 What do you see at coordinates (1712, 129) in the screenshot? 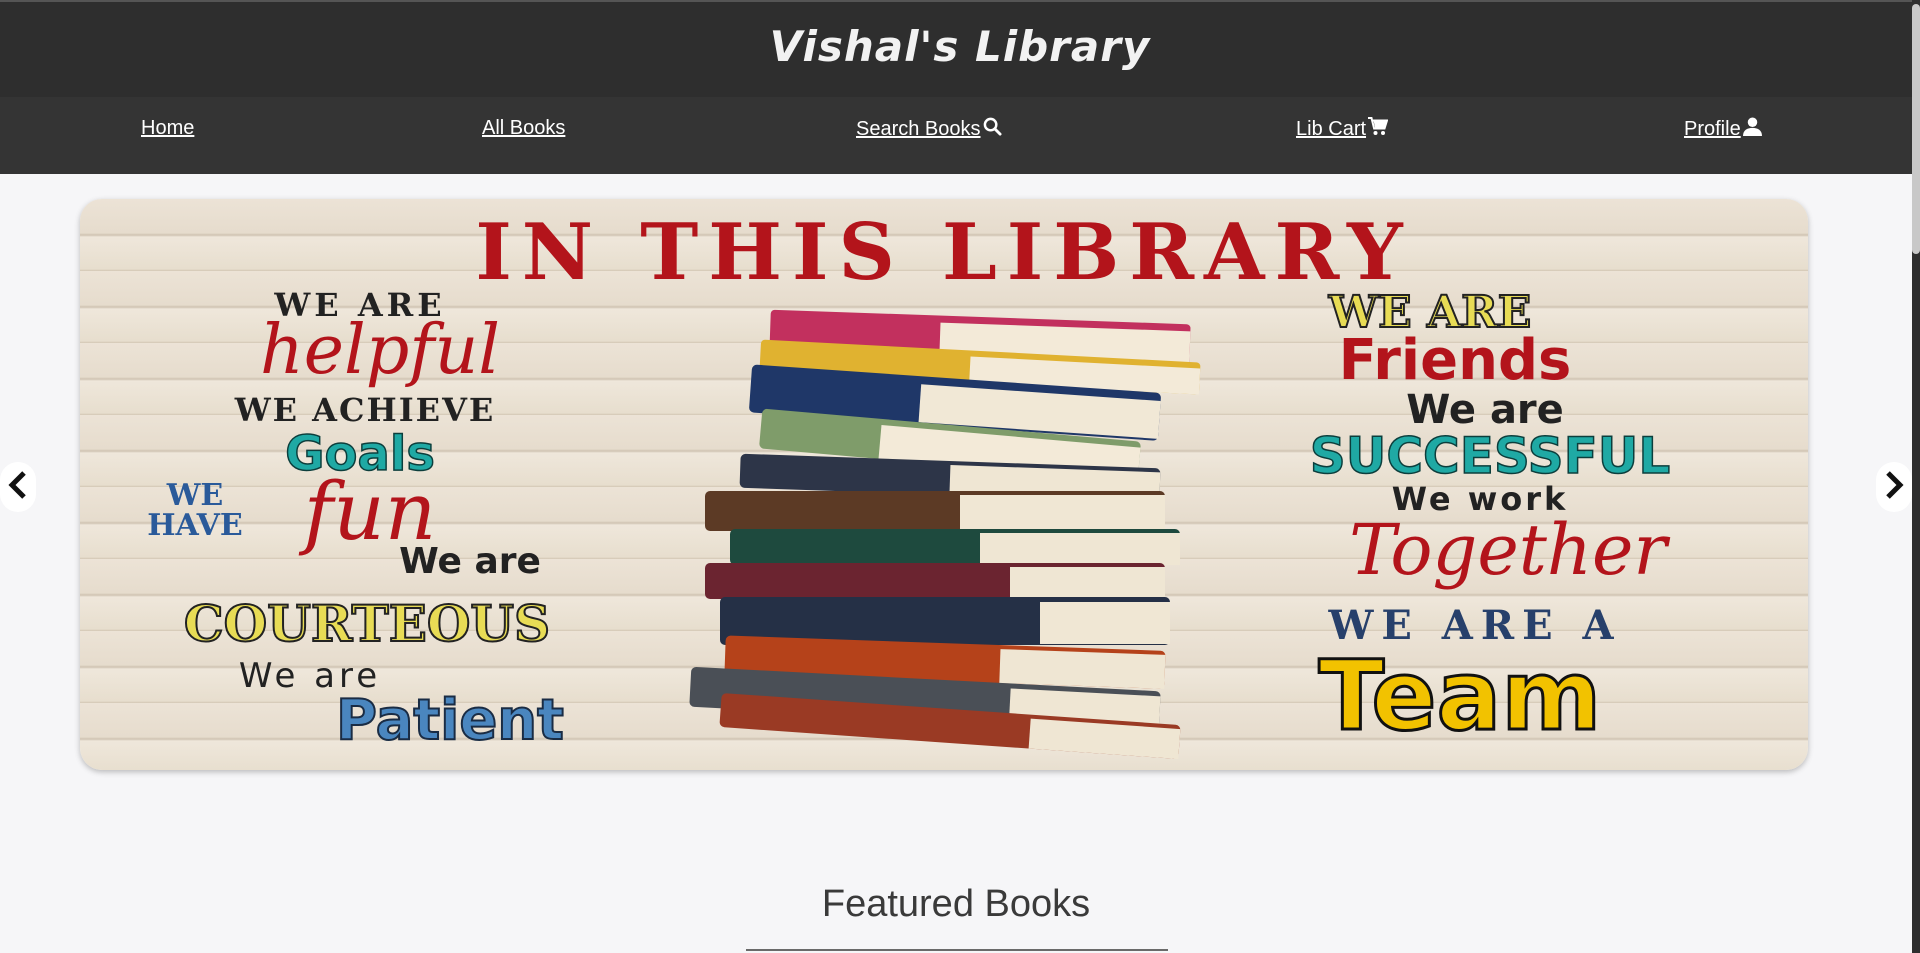
I see `nav-profile-label: Profile` at bounding box center [1712, 129].